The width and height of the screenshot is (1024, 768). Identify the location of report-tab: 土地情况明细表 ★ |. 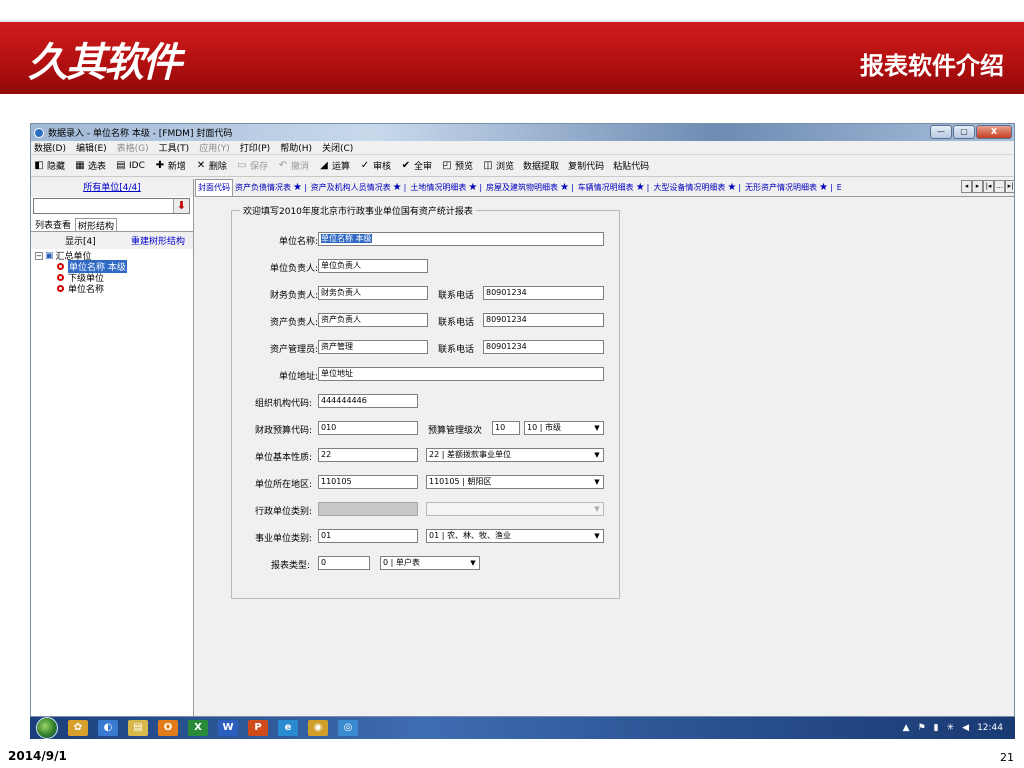
(446, 187).